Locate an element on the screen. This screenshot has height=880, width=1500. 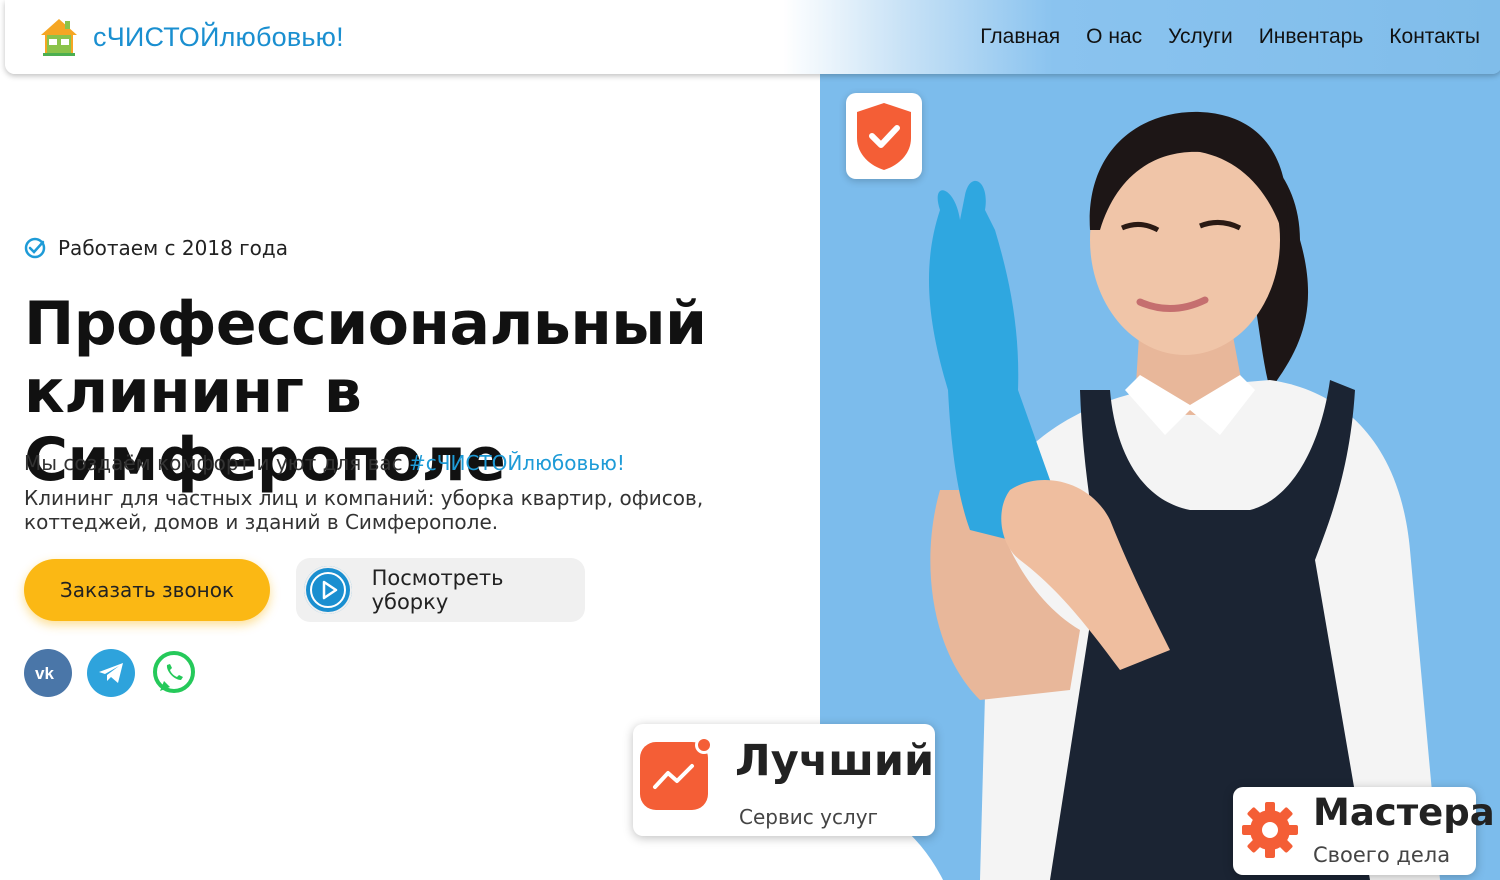
nav-services: Услуги is located at coordinates (1200, 37).